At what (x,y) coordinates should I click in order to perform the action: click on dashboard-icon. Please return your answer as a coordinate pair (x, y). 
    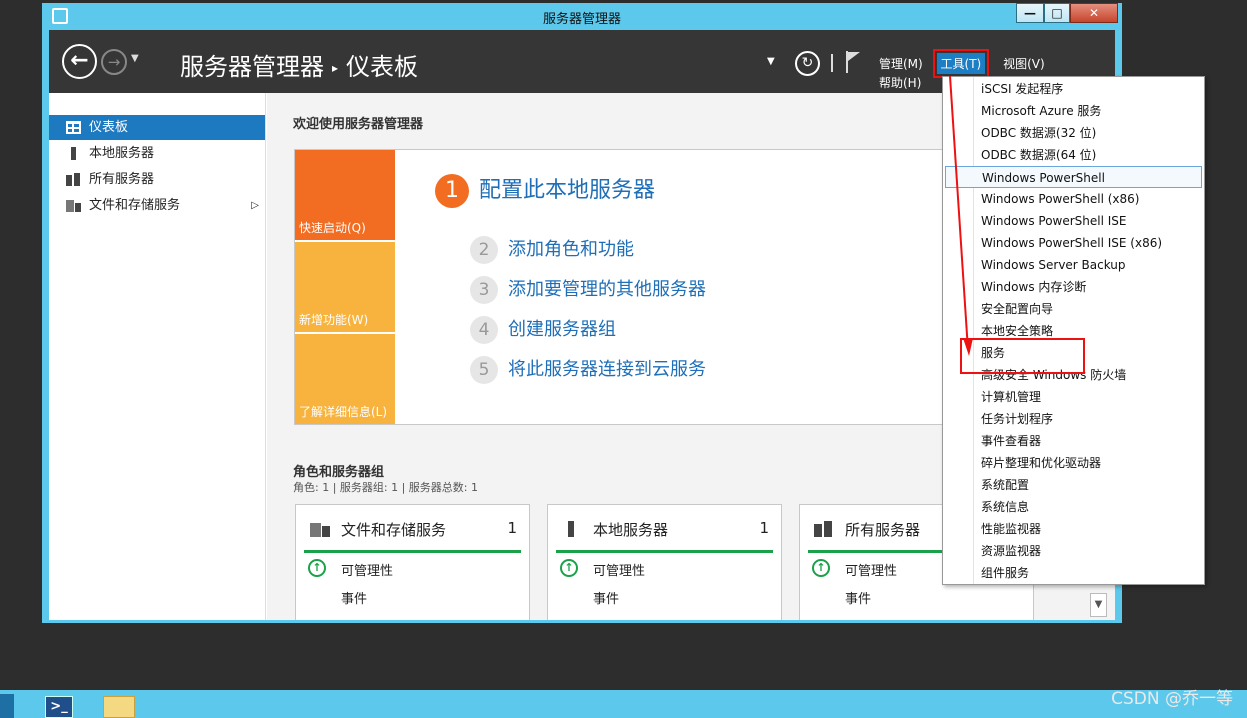
    Looking at the image, I should click on (73, 127).